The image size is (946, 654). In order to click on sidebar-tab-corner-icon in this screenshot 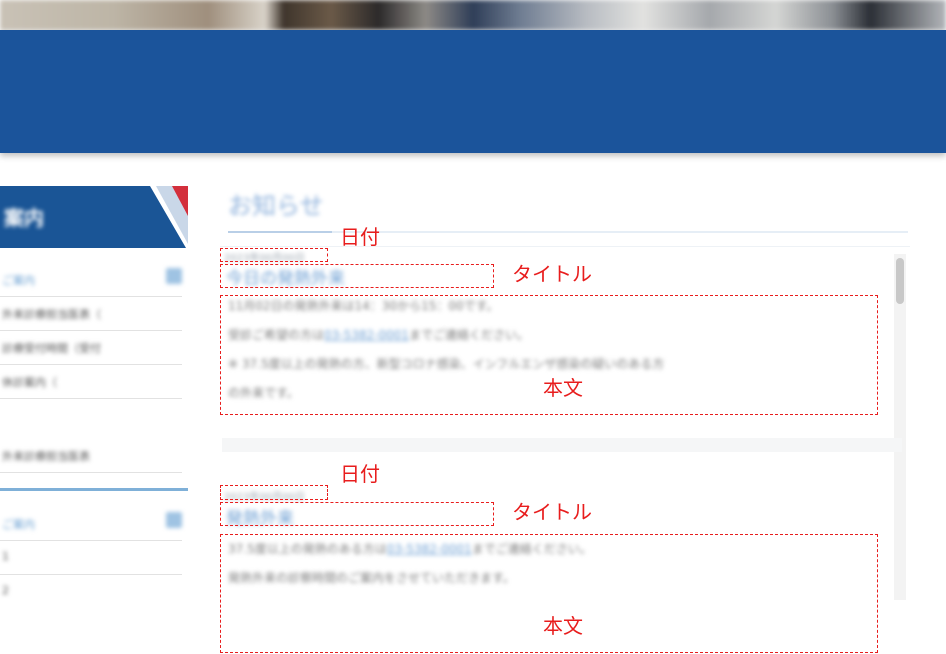, I will do `click(172, 215)`.